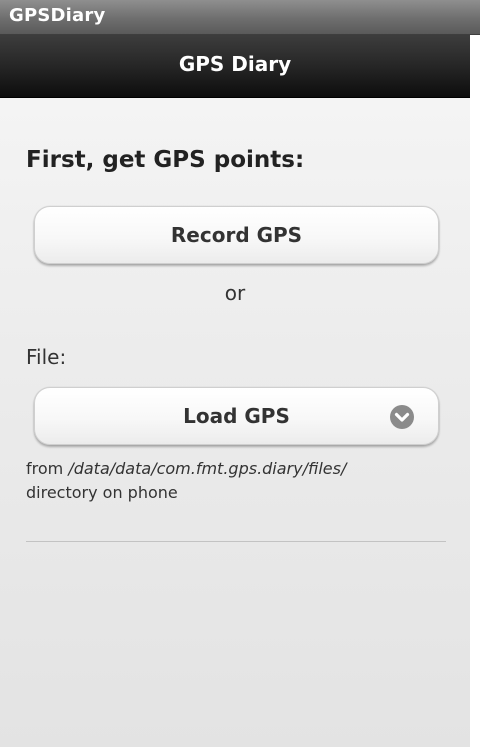  I want to click on hint-file-path: /data/data/com.fmt.gps.diary/files/, so click(207, 468).